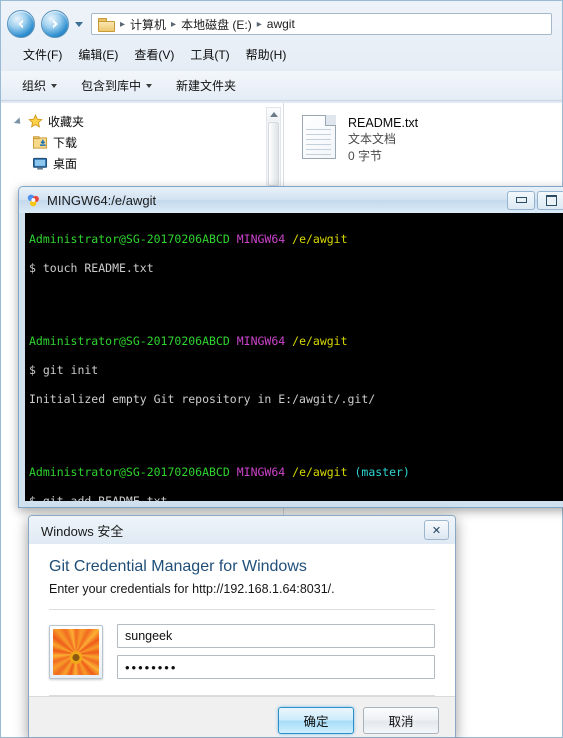 The image size is (563, 738). What do you see at coordinates (276, 636) in the screenshot?
I see `username-input` at bounding box center [276, 636].